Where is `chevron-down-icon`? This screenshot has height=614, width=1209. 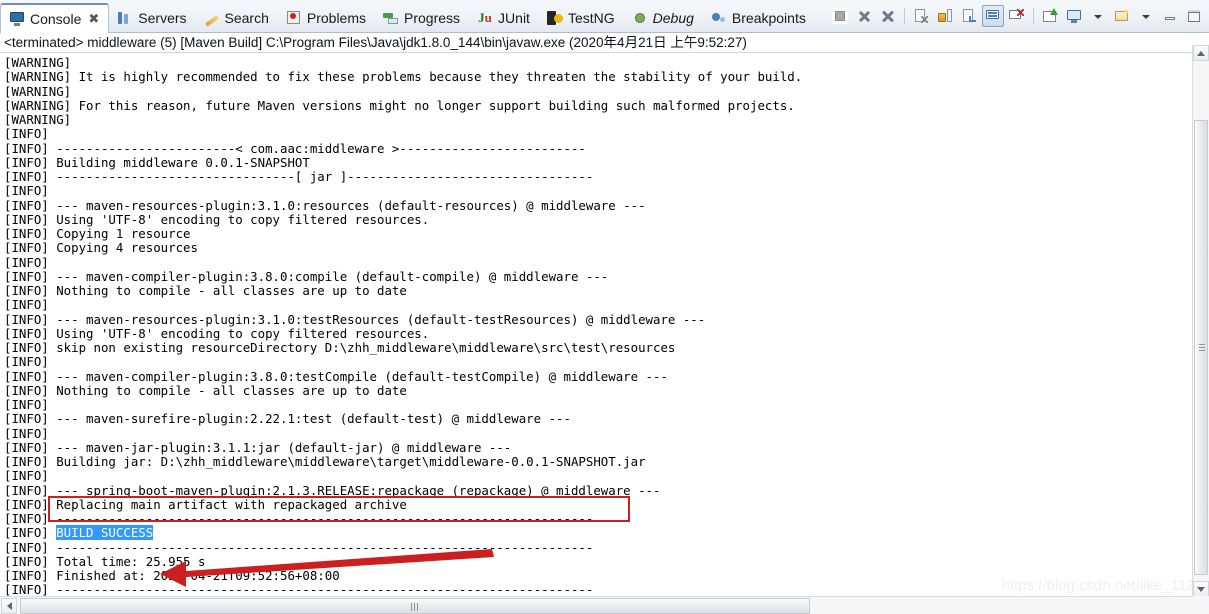 chevron-down-icon is located at coordinates (1146, 16).